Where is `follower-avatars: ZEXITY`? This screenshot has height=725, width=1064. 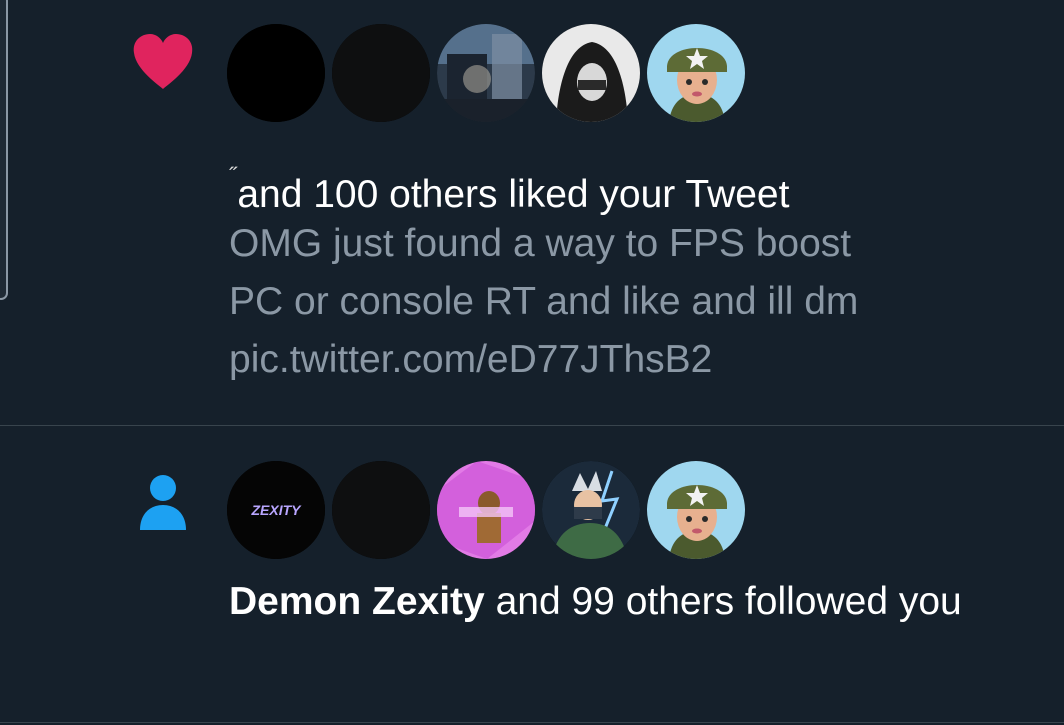 follower-avatars: ZEXITY is located at coordinates (486, 510).